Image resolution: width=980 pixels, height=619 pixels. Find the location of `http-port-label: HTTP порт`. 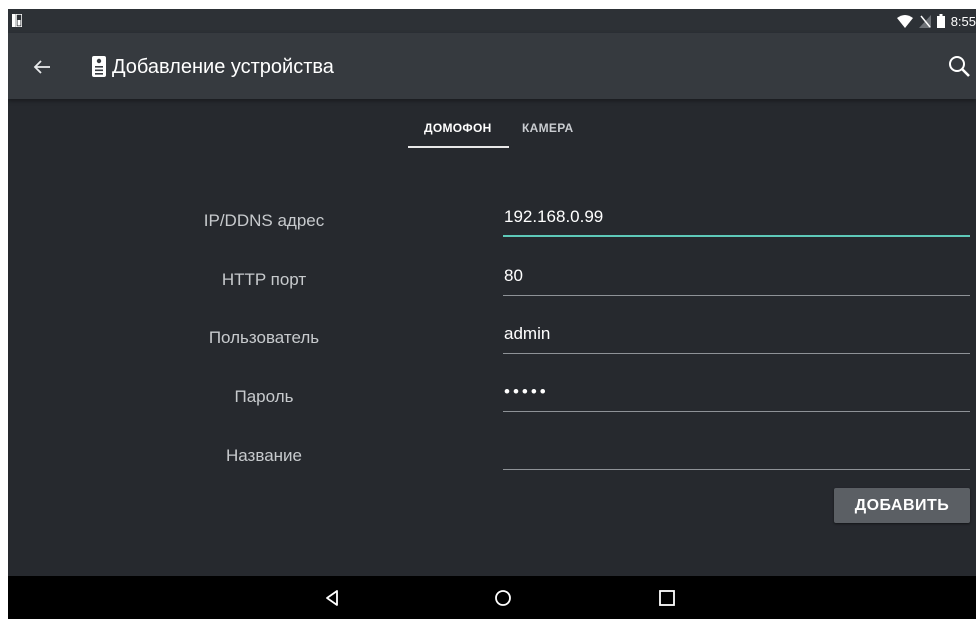

http-port-label: HTTP порт is located at coordinates (264, 279).